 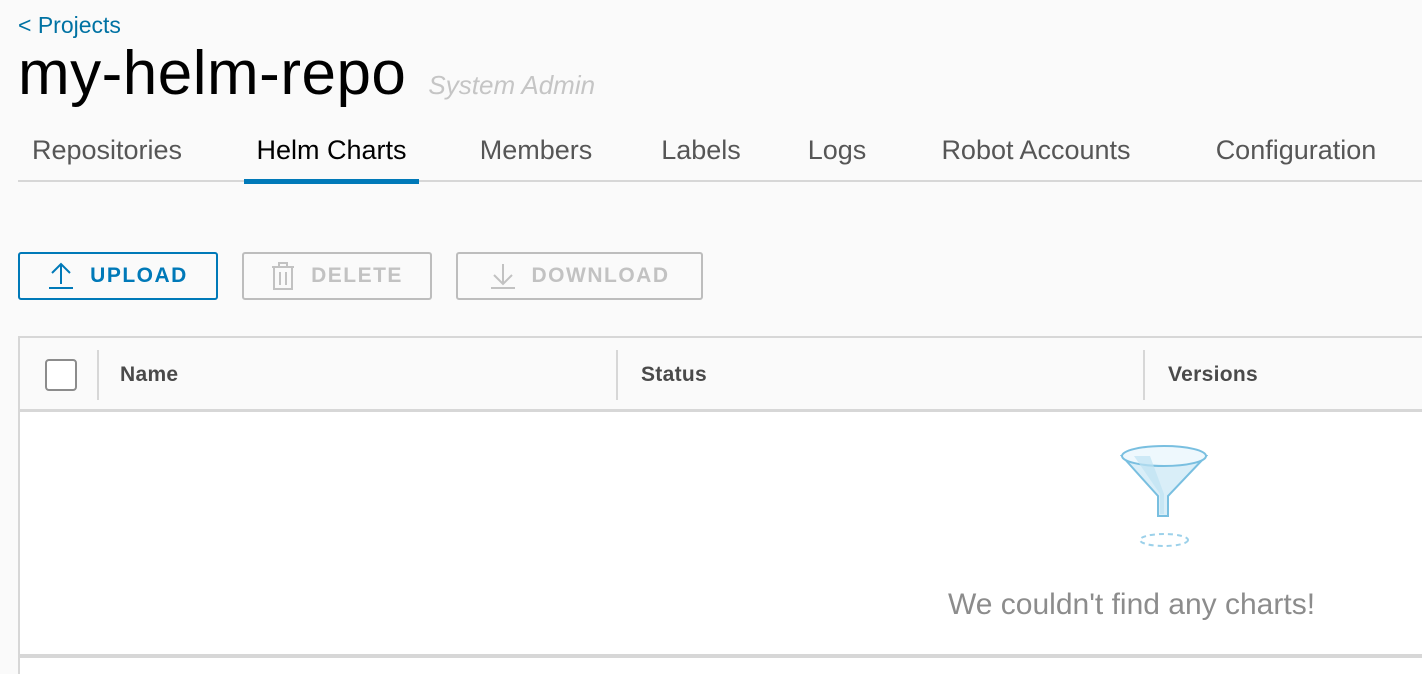 I want to click on funnel-icon, so click(x=1164, y=498).